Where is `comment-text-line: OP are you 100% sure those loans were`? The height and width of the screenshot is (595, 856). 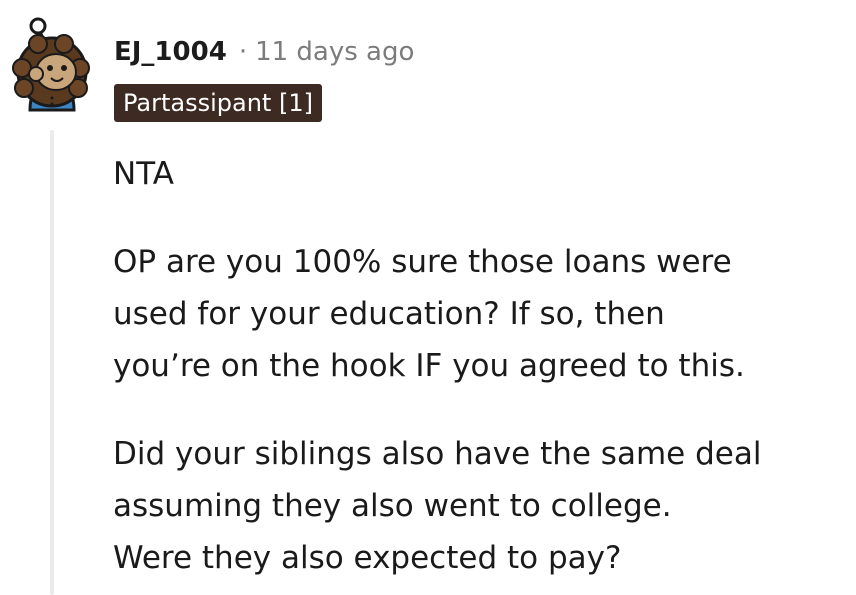
comment-text-line: OP are you 100% sure those loans were is located at coordinates (422, 262).